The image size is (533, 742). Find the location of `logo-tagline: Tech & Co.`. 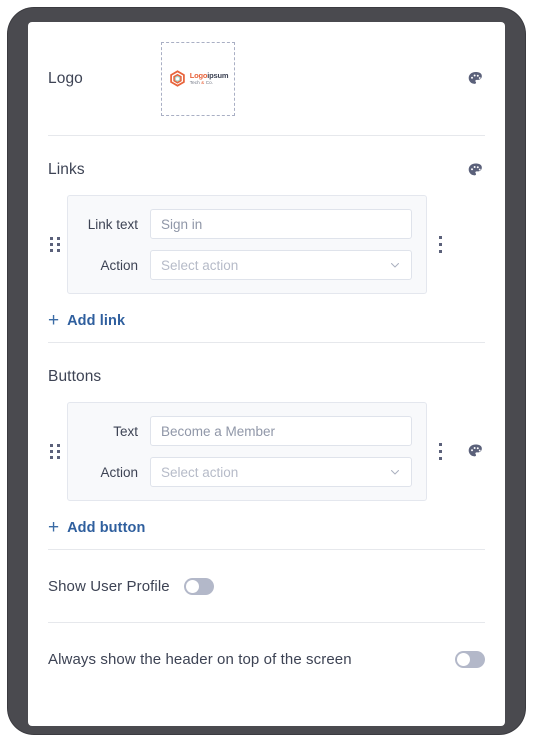

logo-tagline: Tech & Co. is located at coordinates (209, 82).